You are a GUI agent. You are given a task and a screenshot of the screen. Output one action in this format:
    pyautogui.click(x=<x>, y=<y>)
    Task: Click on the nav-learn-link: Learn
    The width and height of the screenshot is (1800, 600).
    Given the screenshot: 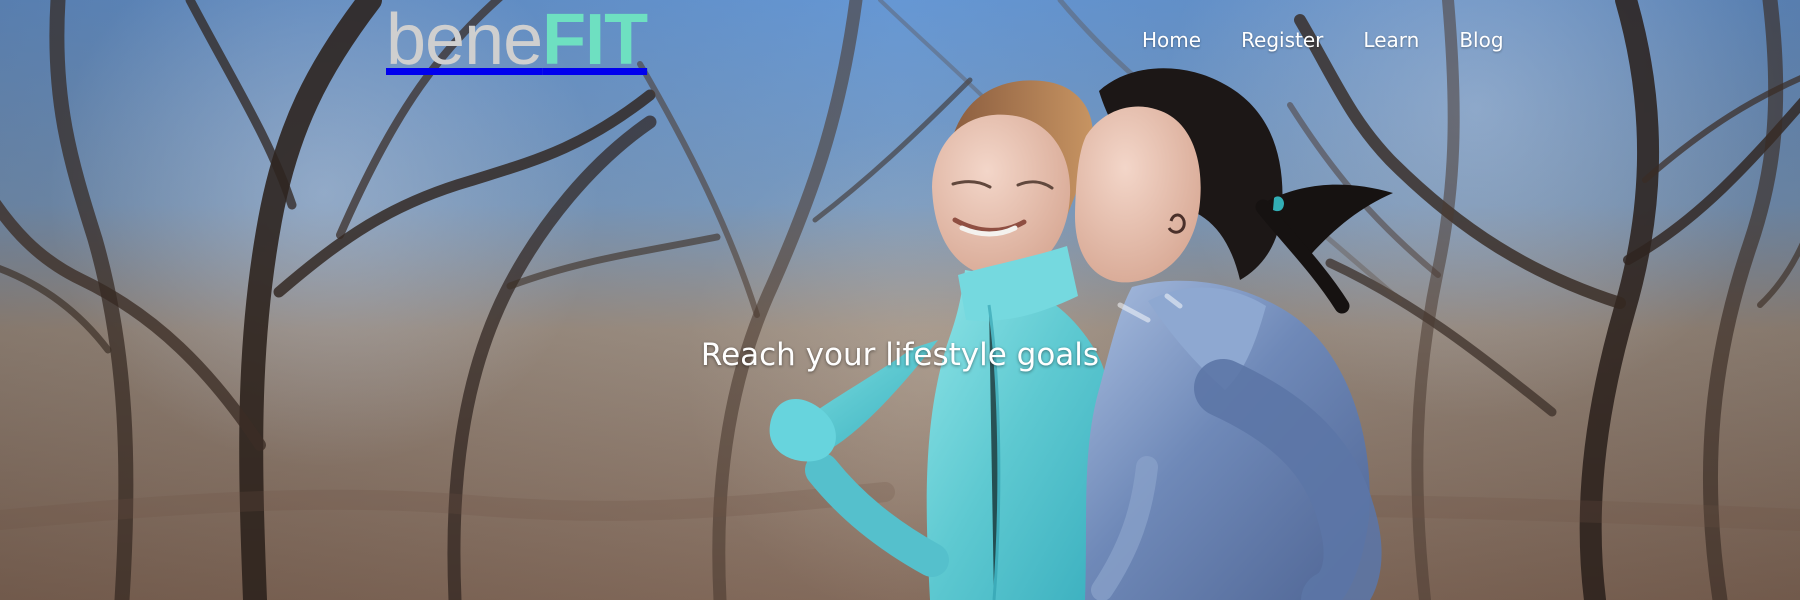 What is the action you would take?
    pyautogui.click(x=1391, y=40)
    